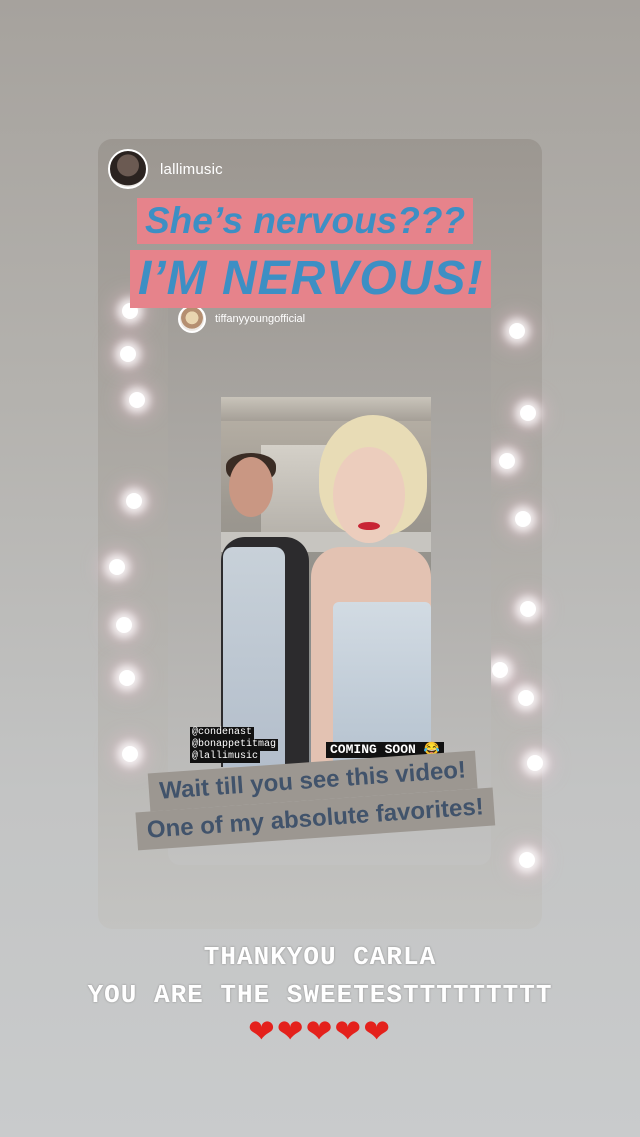 This screenshot has height=1137, width=640. I want to click on mention-tag: @condenast, so click(222, 733).